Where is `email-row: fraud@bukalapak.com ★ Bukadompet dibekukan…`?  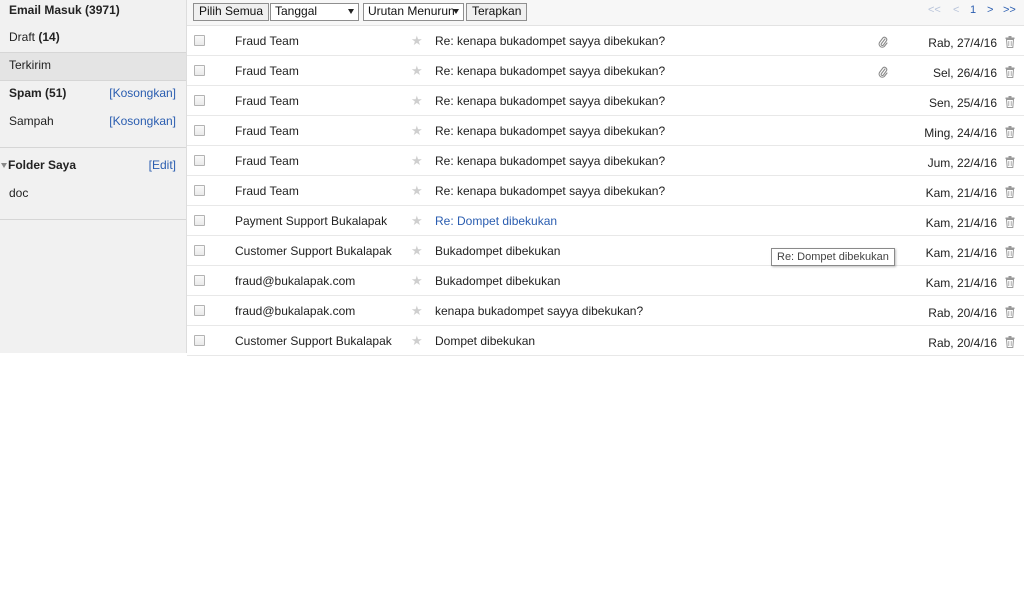 email-row: fraud@bukalapak.com ★ Bukadompet dibekukan… is located at coordinates (605, 281).